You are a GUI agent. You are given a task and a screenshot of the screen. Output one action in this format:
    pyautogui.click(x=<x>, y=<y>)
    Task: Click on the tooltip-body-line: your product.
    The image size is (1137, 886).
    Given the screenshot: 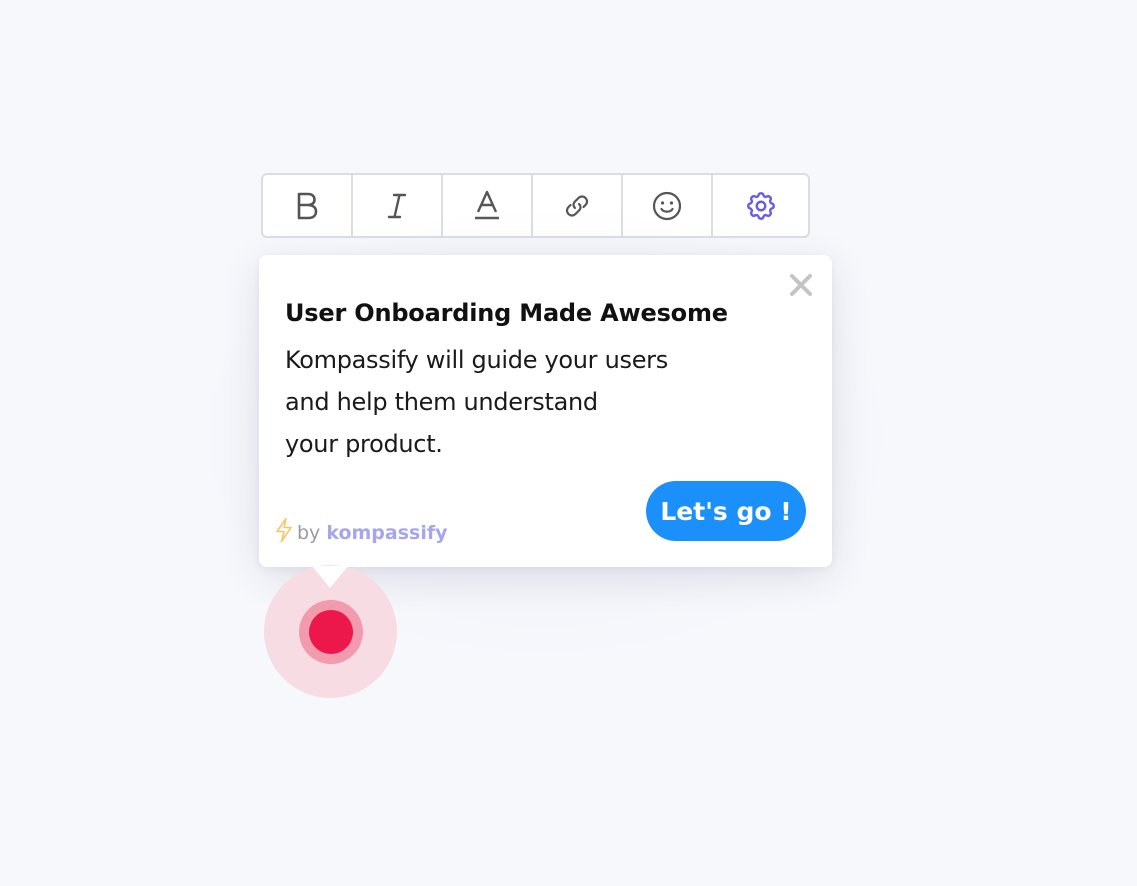 What is the action you would take?
    pyautogui.click(x=364, y=444)
    